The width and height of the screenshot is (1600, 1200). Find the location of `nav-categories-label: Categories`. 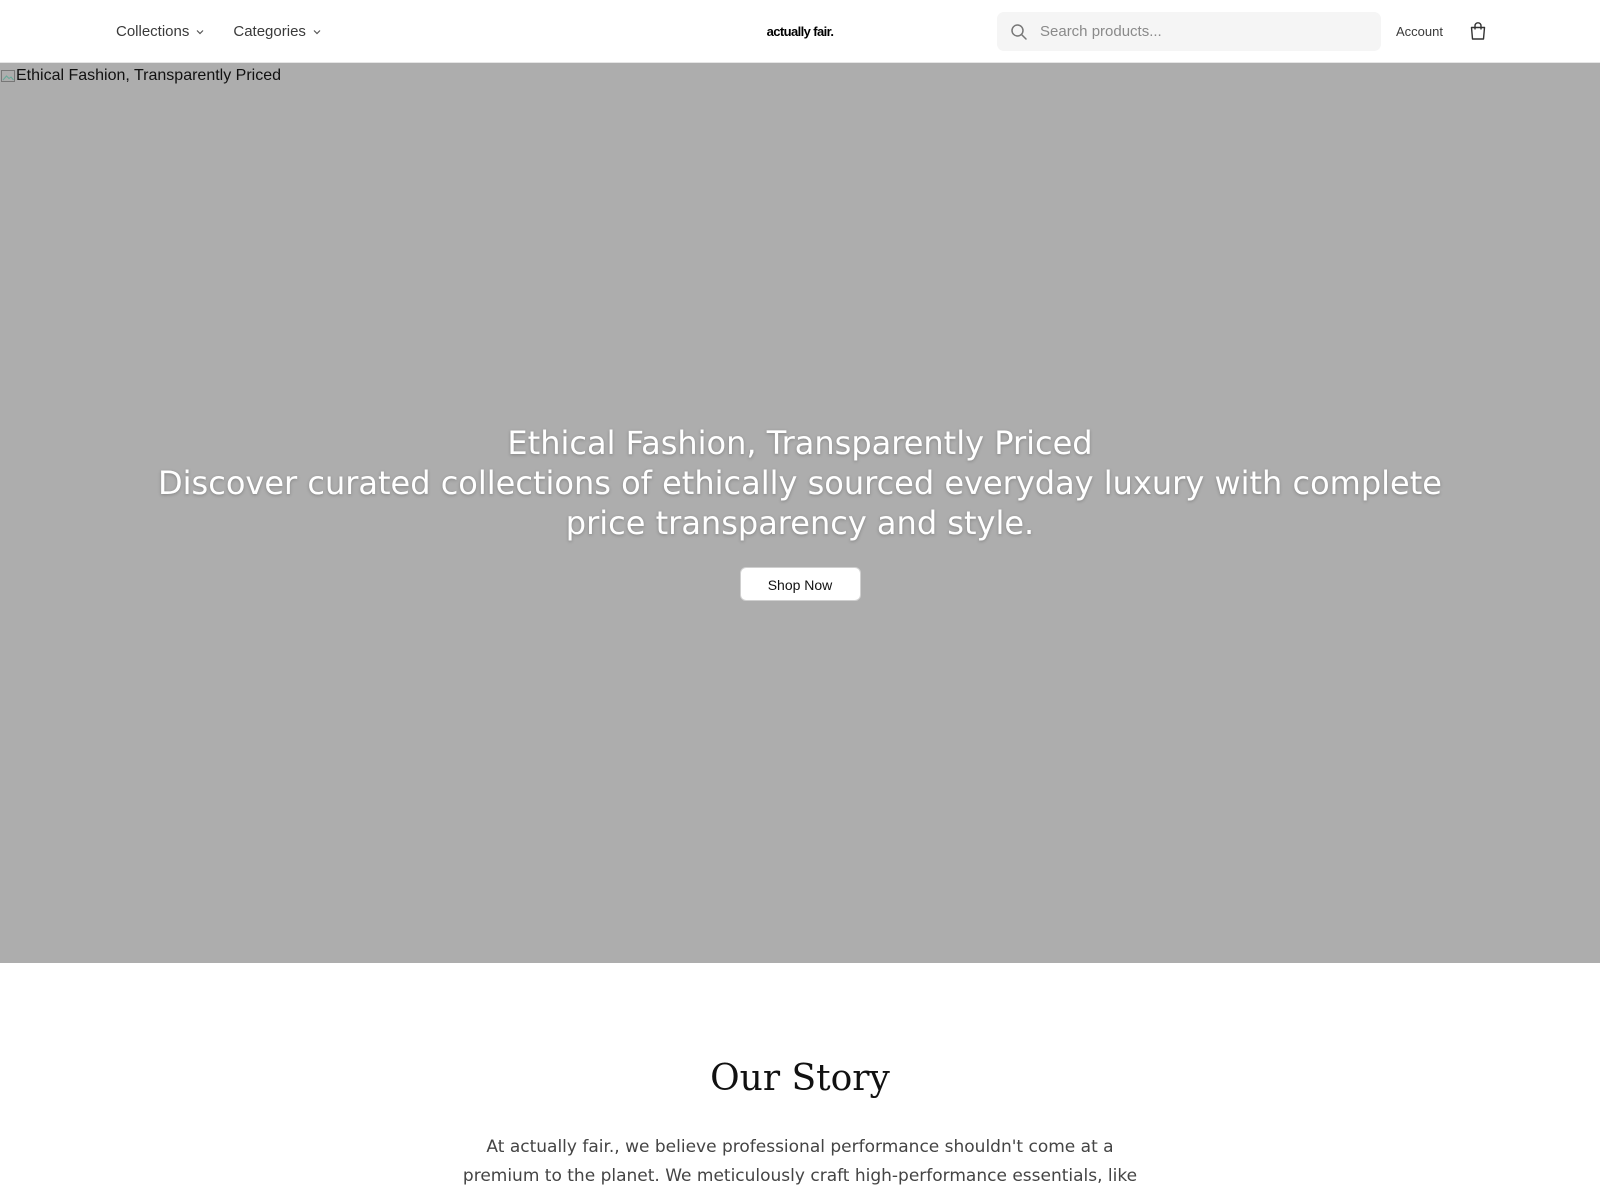

nav-categories-label: Categories is located at coordinates (269, 31).